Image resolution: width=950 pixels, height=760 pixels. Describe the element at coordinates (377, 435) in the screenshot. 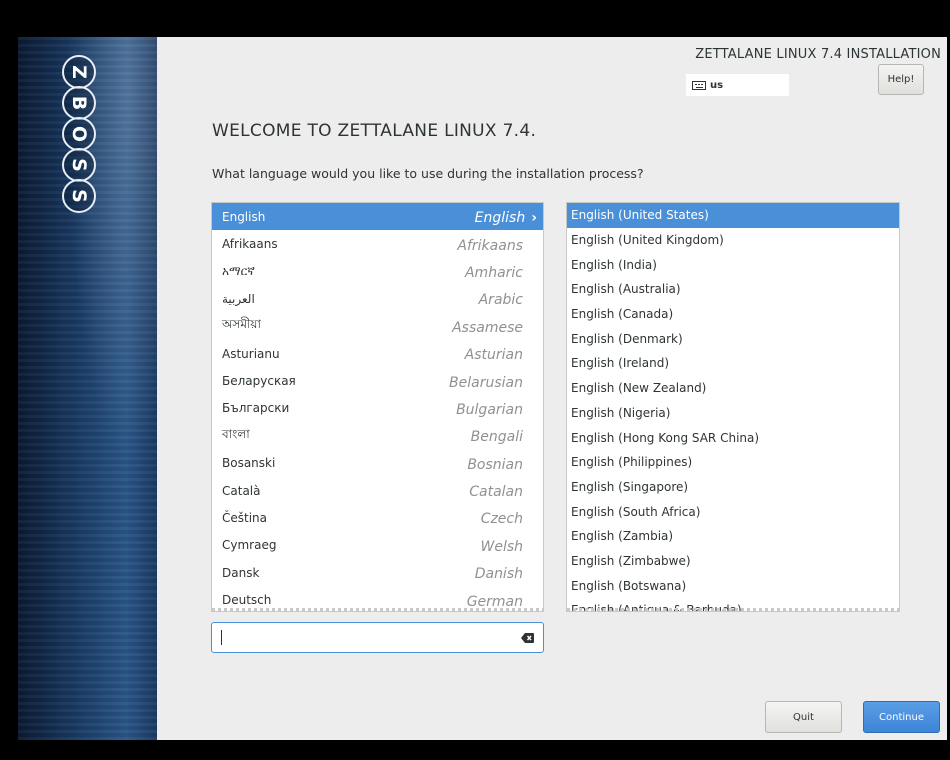

I see `language-row: বাংলা Bengali` at that location.